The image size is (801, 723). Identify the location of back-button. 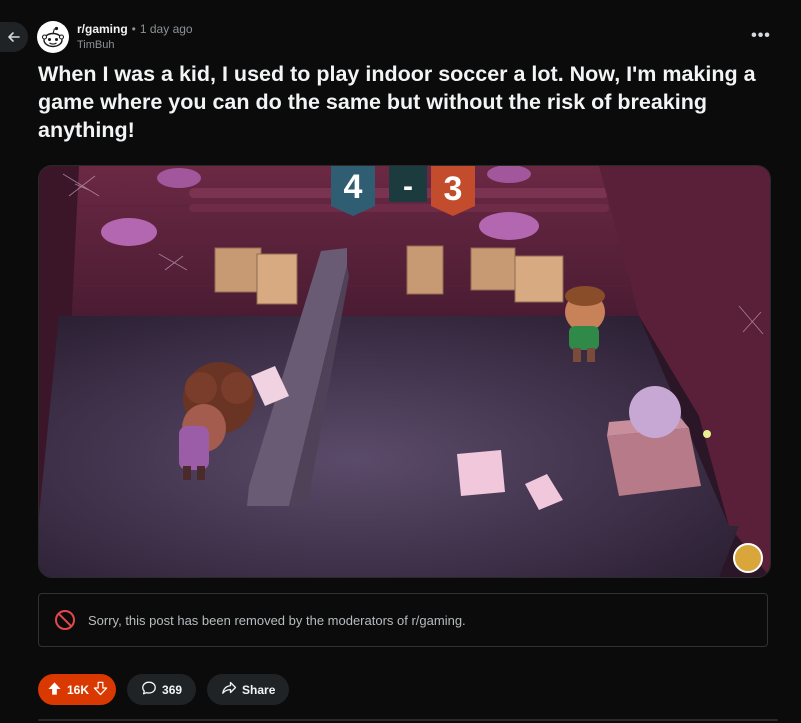
(14, 37).